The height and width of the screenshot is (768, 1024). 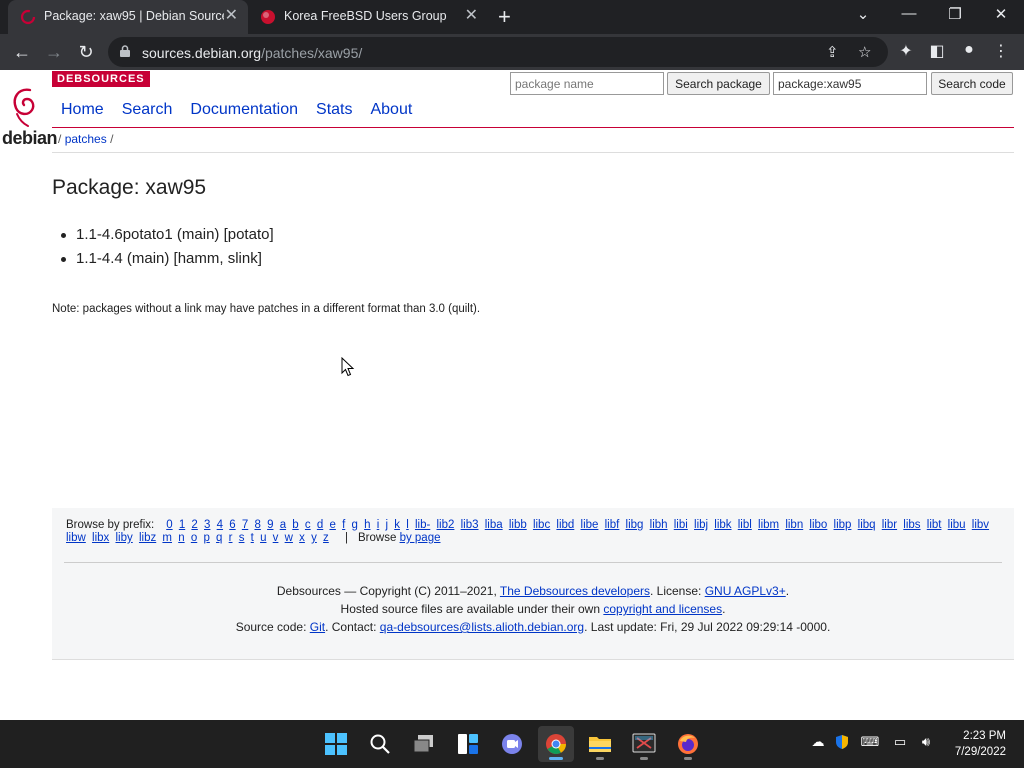 I want to click on bookmark-star-icon: ☆, so click(x=864, y=52).